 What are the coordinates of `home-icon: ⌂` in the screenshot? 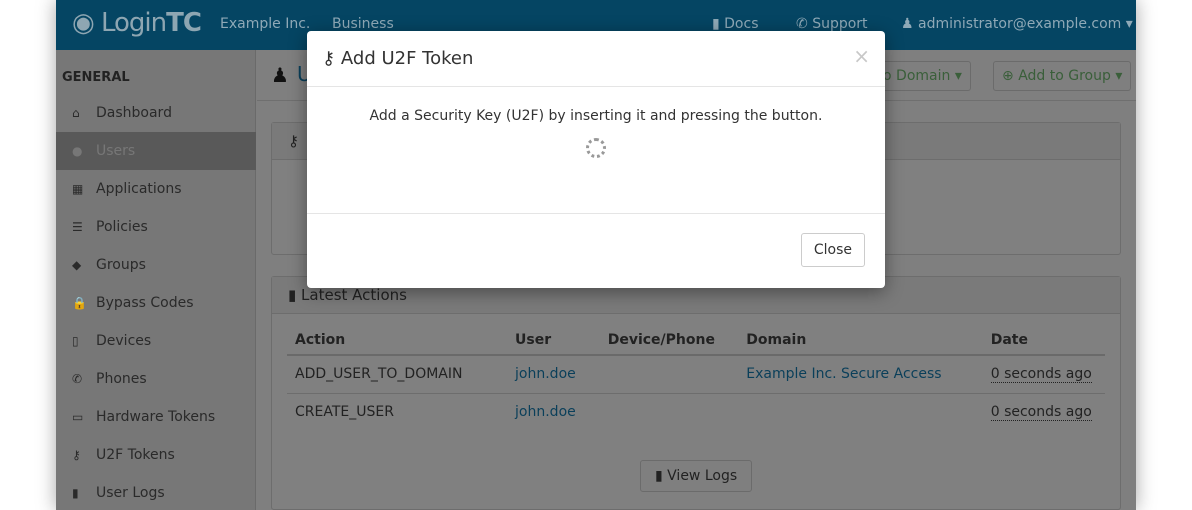 It's located at (76, 113).